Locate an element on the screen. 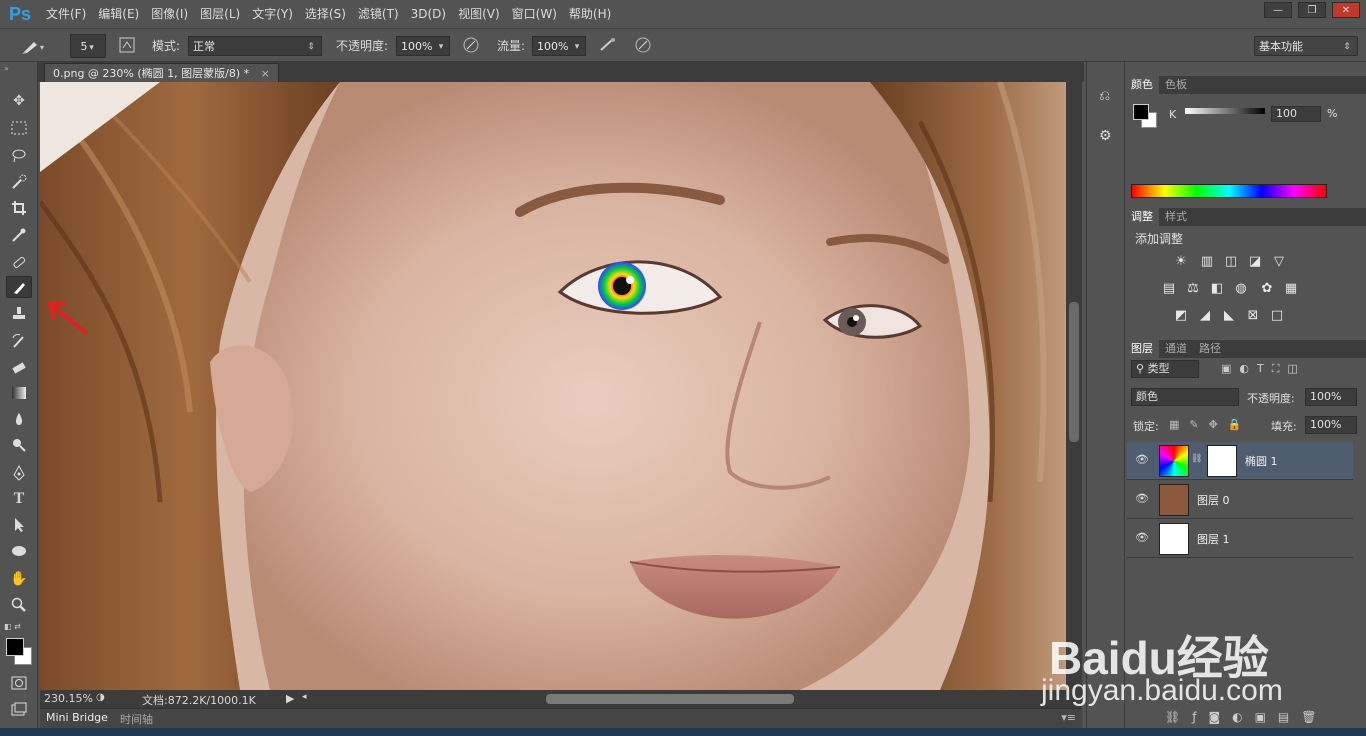  layer-filter-select: ⚲ 类型 is located at coordinates (1165, 369).